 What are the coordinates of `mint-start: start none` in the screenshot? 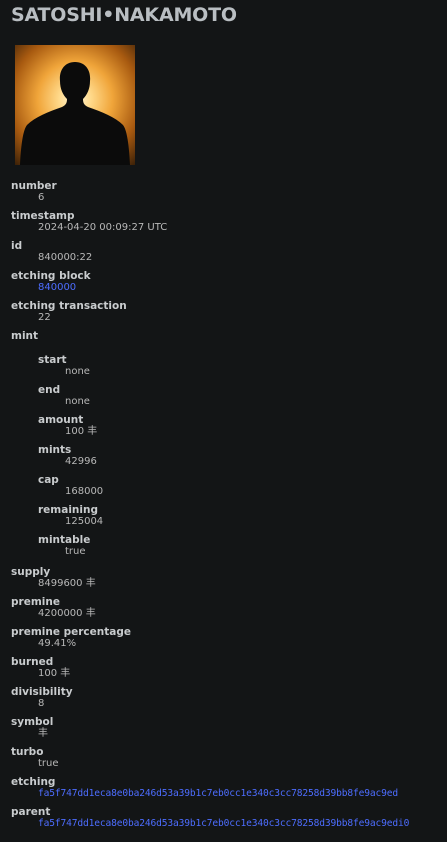 It's located at (239, 366).